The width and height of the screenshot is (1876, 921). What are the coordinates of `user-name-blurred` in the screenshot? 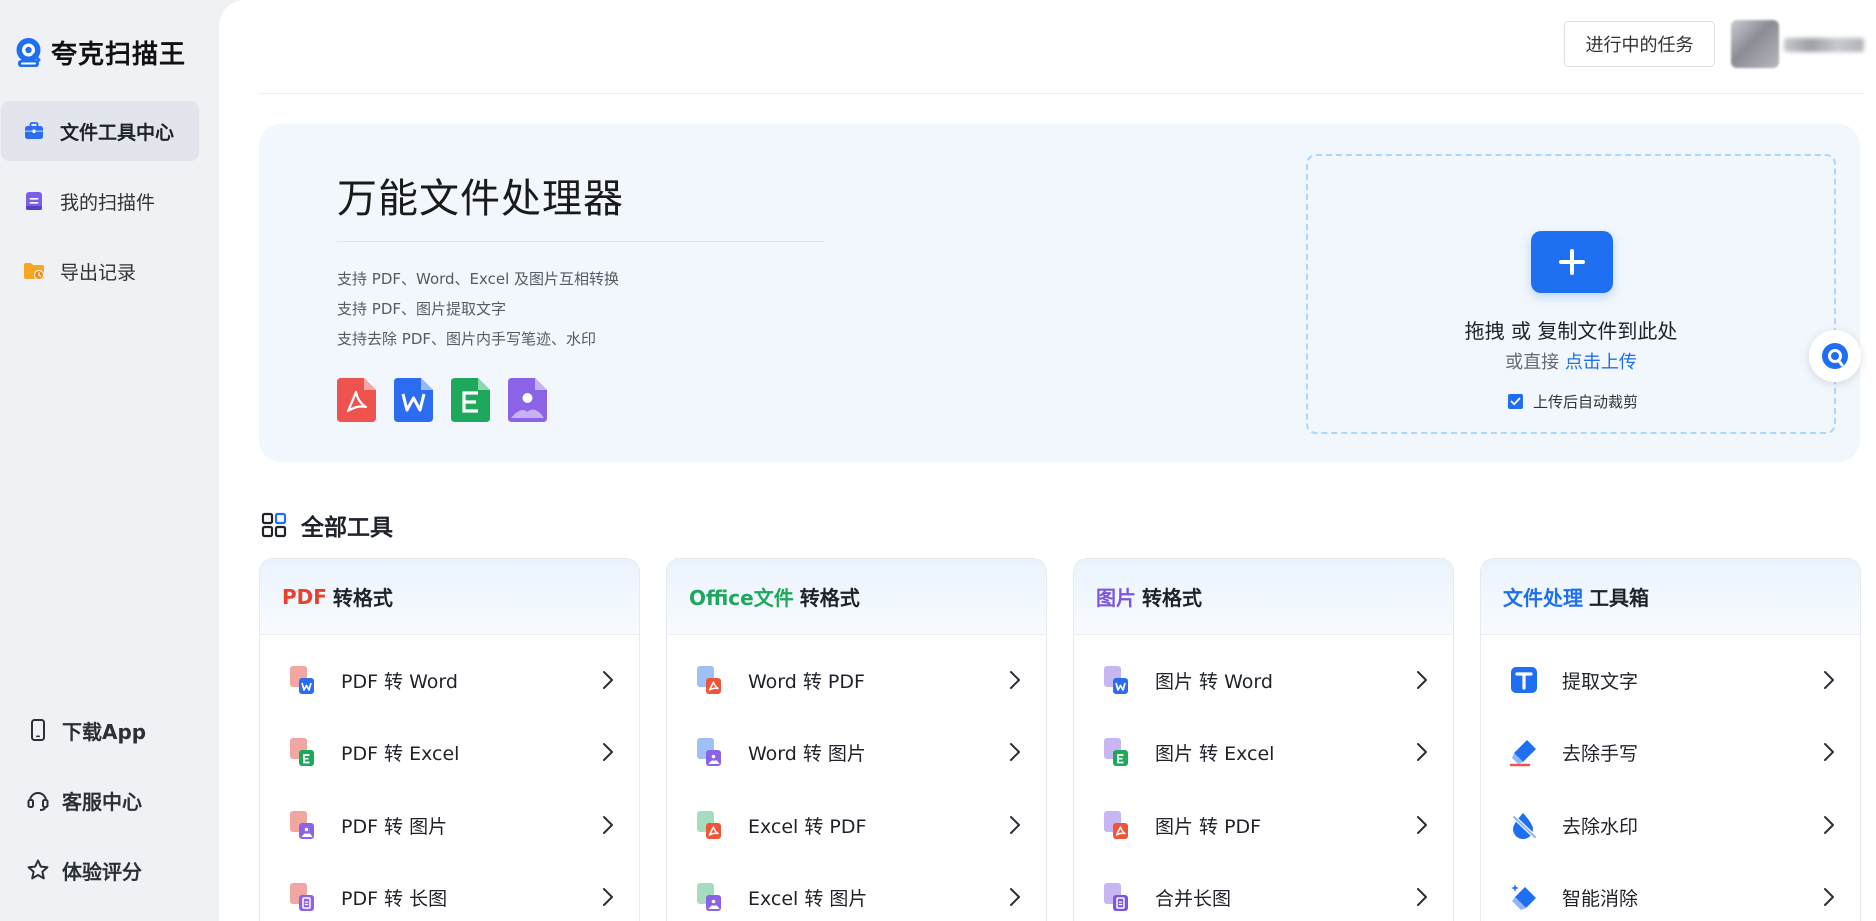 It's located at (1824, 45).